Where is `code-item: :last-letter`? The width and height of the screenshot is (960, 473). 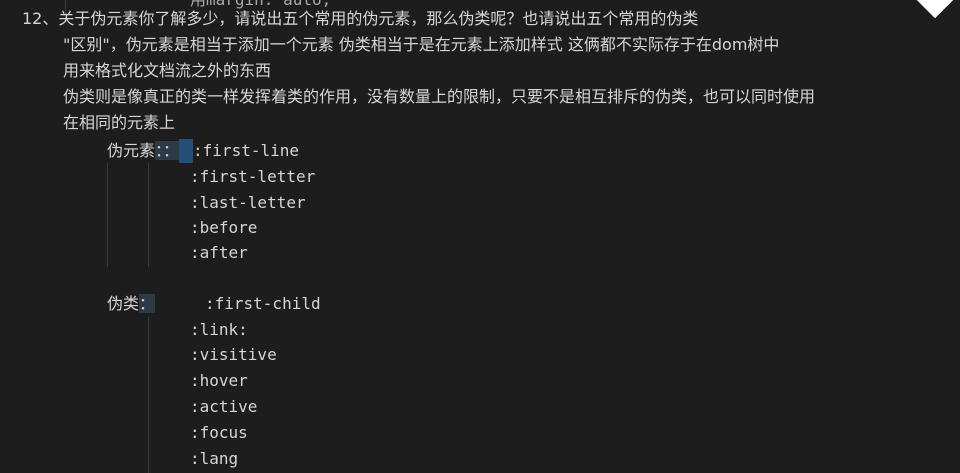 code-item: :last-letter is located at coordinates (248, 202).